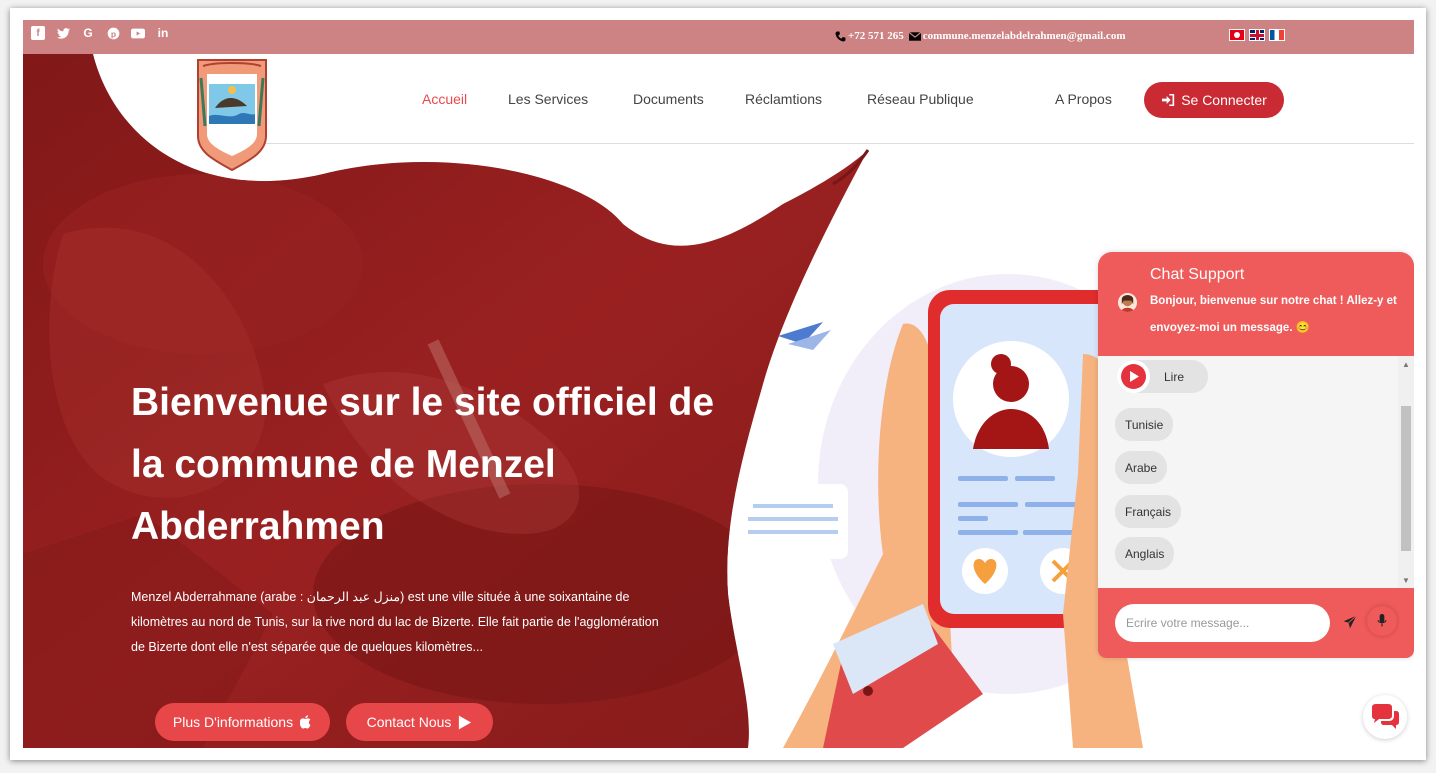  I want to click on more-info-label: Plus D'informations, so click(233, 722).